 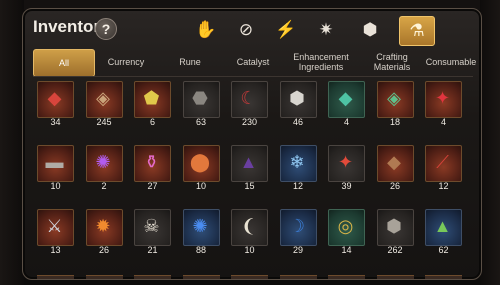 I want to click on background-right-edge, so click(x=490, y=142).